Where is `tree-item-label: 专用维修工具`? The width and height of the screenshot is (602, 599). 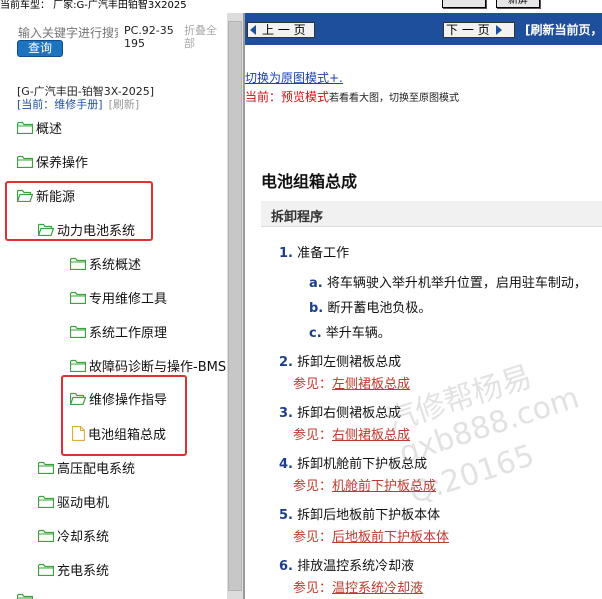
tree-item-label: 专用维修工具 is located at coordinates (128, 299).